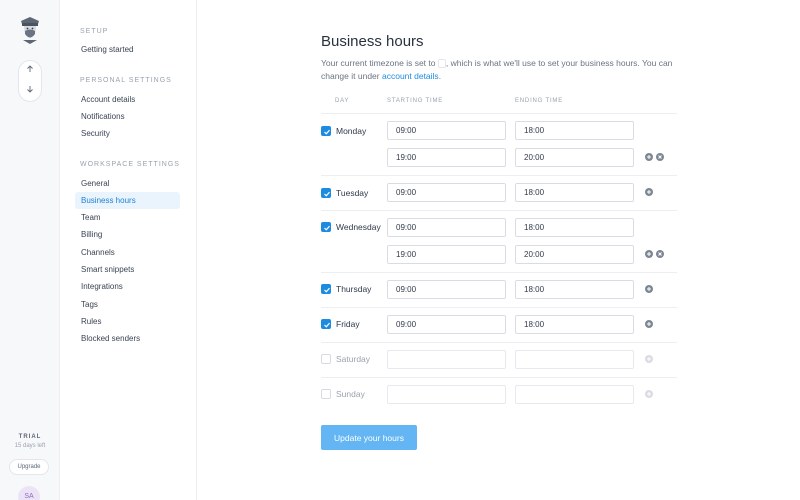 The height and width of the screenshot is (500, 800). Describe the element at coordinates (30, 71) in the screenshot. I see `arrow-up-icon` at that location.